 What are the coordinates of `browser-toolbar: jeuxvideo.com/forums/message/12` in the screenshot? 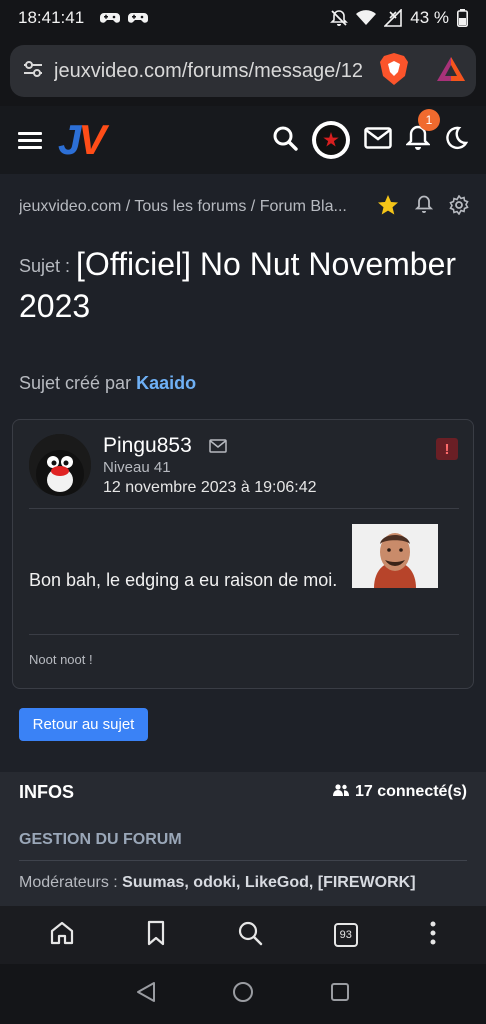 It's located at (243, 71).